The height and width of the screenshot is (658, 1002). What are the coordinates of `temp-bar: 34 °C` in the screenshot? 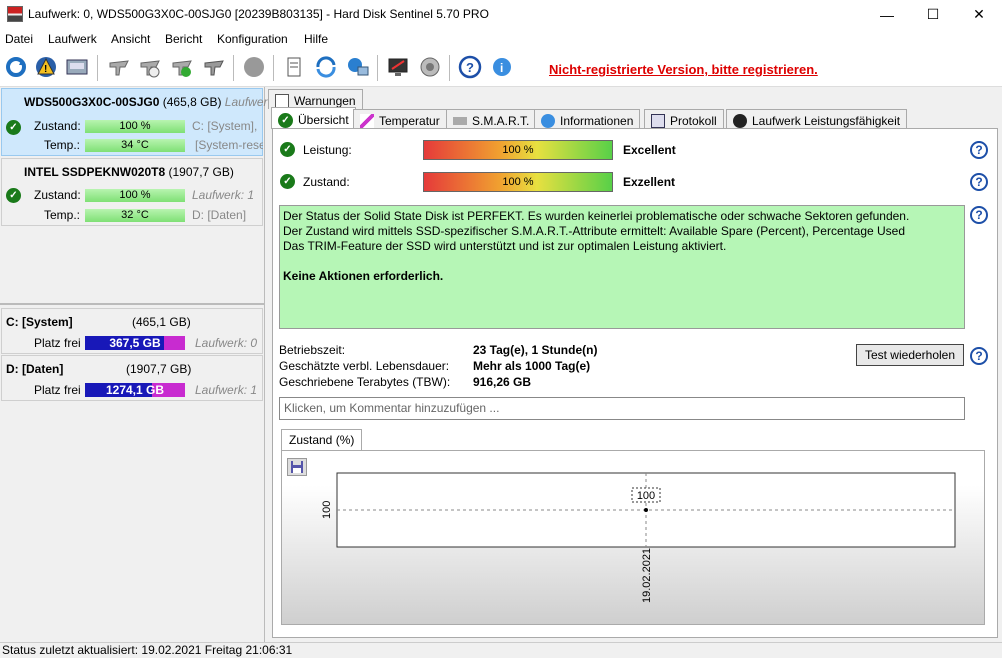 It's located at (135, 145).